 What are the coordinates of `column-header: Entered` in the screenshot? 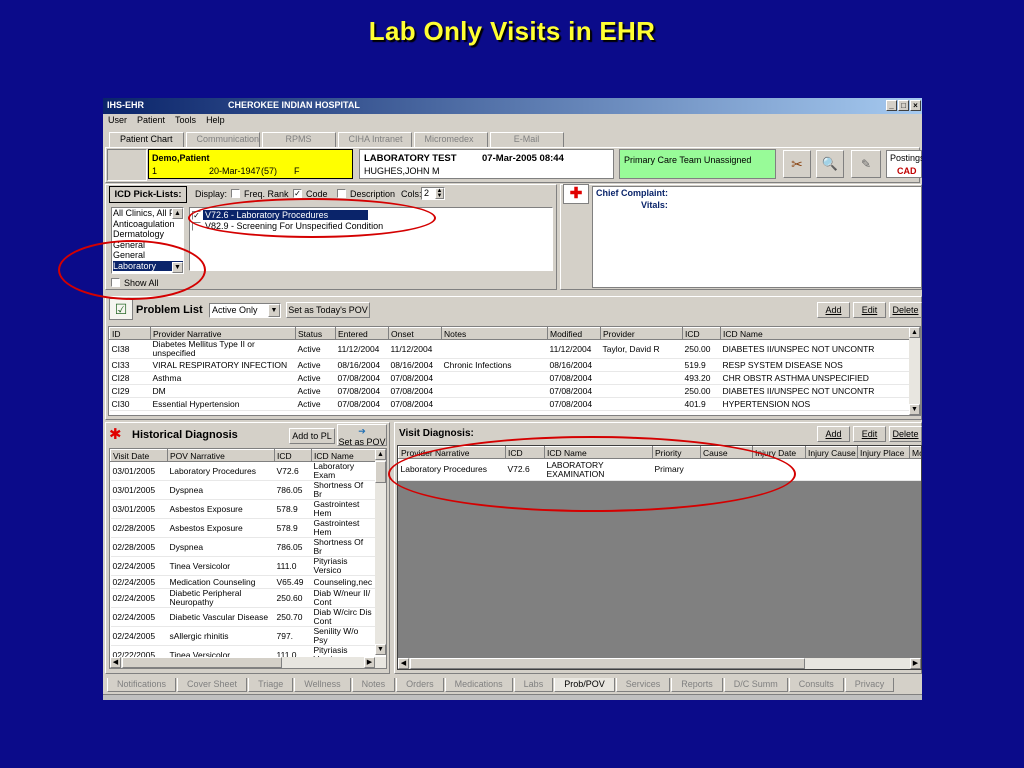 It's located at (362, 333).